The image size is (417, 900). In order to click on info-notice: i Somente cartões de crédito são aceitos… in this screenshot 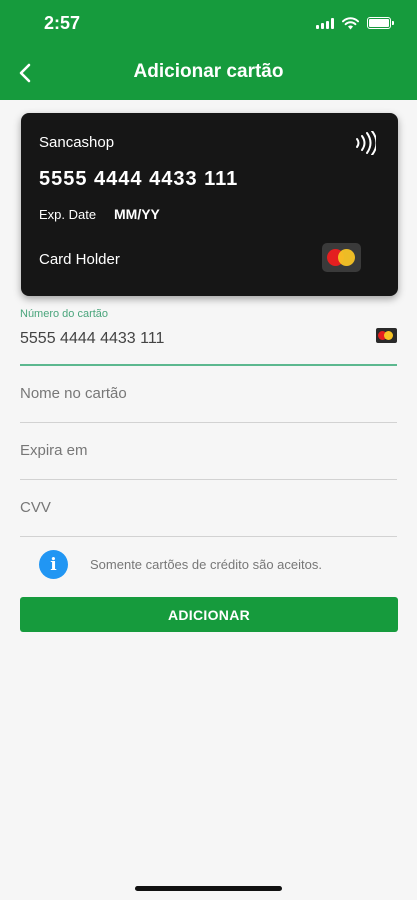, I will do `click(180, 564)`.